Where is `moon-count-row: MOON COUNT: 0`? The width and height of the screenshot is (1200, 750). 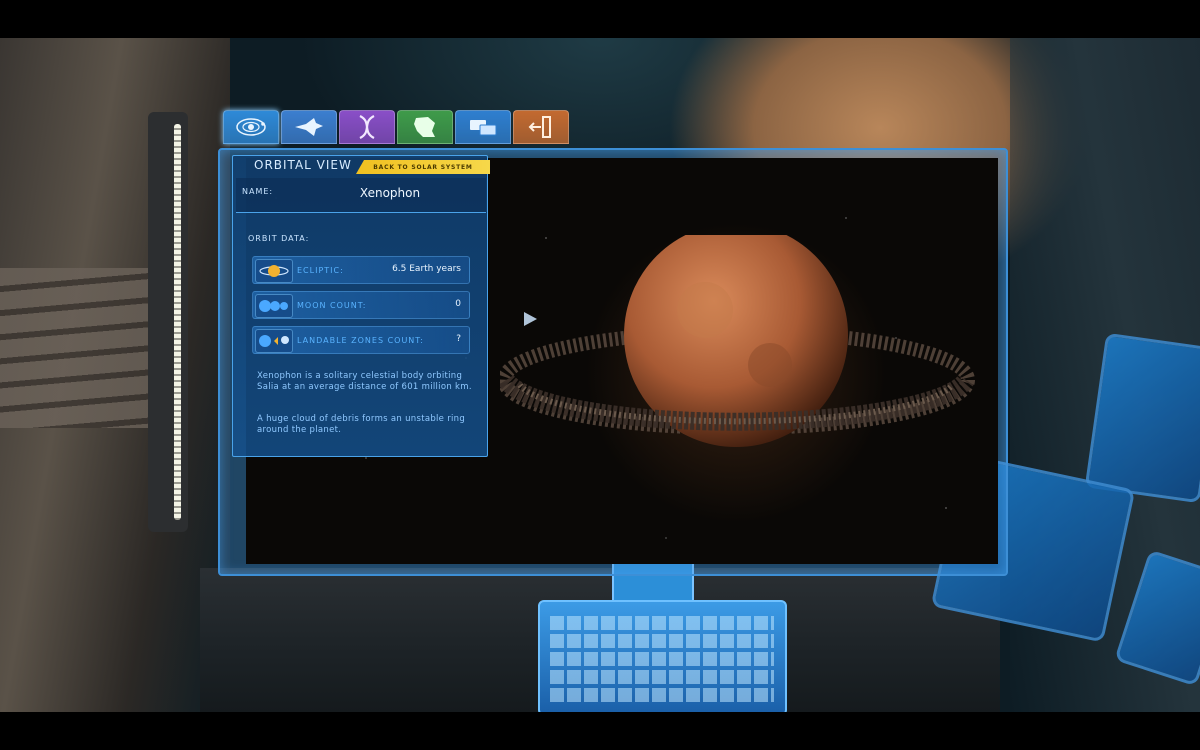 moon-count-row: MOON COUNT: 0 is located at coordinates (361, 305).